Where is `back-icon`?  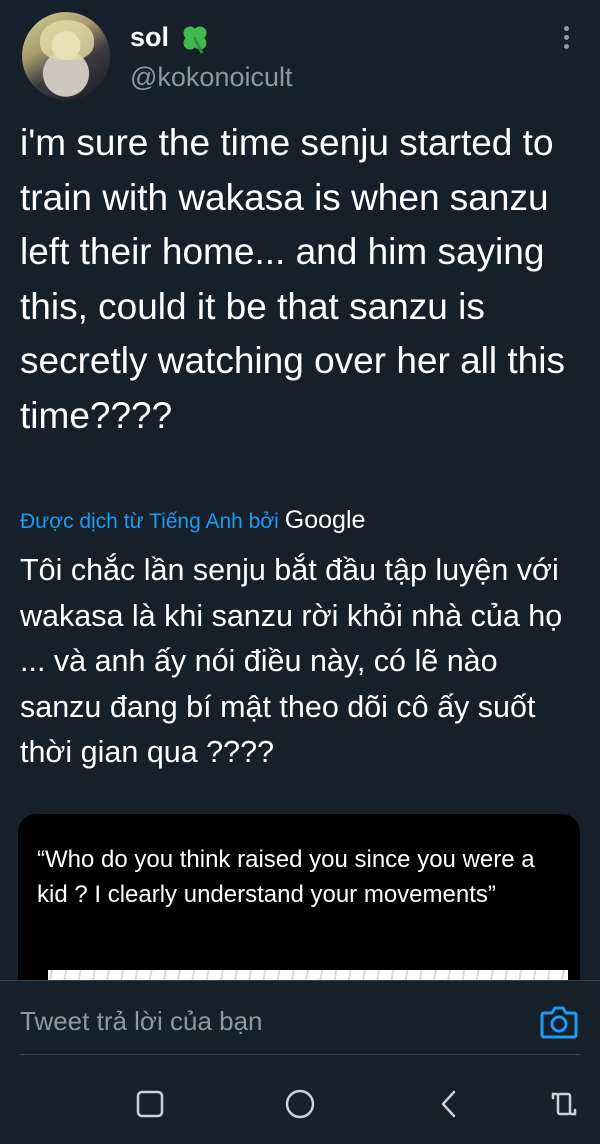
back-icon is located at coordinates (450, 1104).